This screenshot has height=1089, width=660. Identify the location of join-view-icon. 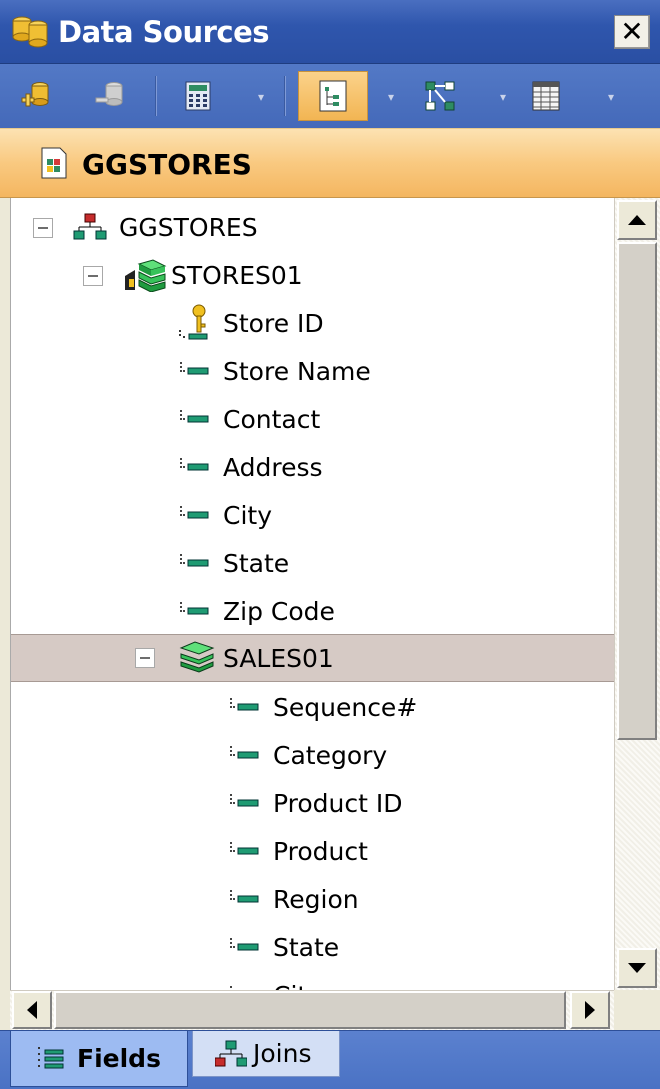
(440, 96).